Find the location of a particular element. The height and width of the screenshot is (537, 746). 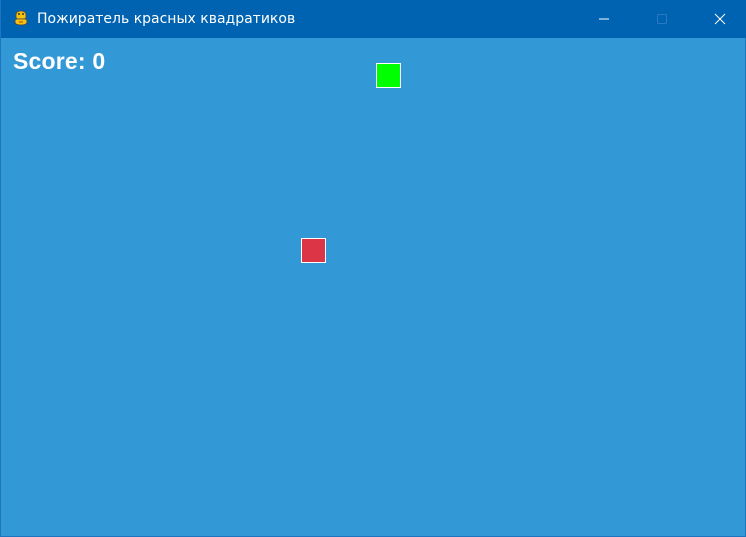

close-button is located at coordinates (718, 19).